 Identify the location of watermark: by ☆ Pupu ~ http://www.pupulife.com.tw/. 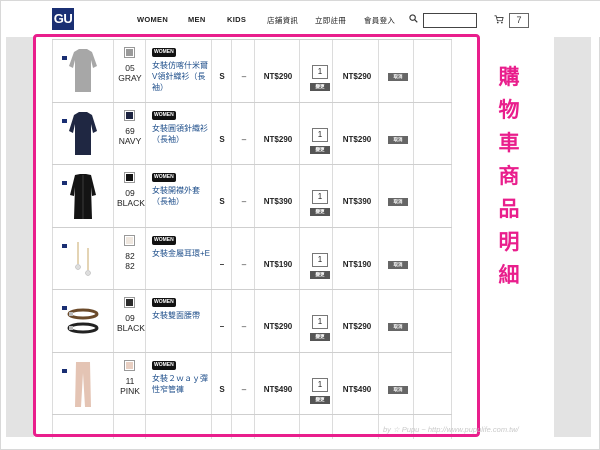
(451, 429).